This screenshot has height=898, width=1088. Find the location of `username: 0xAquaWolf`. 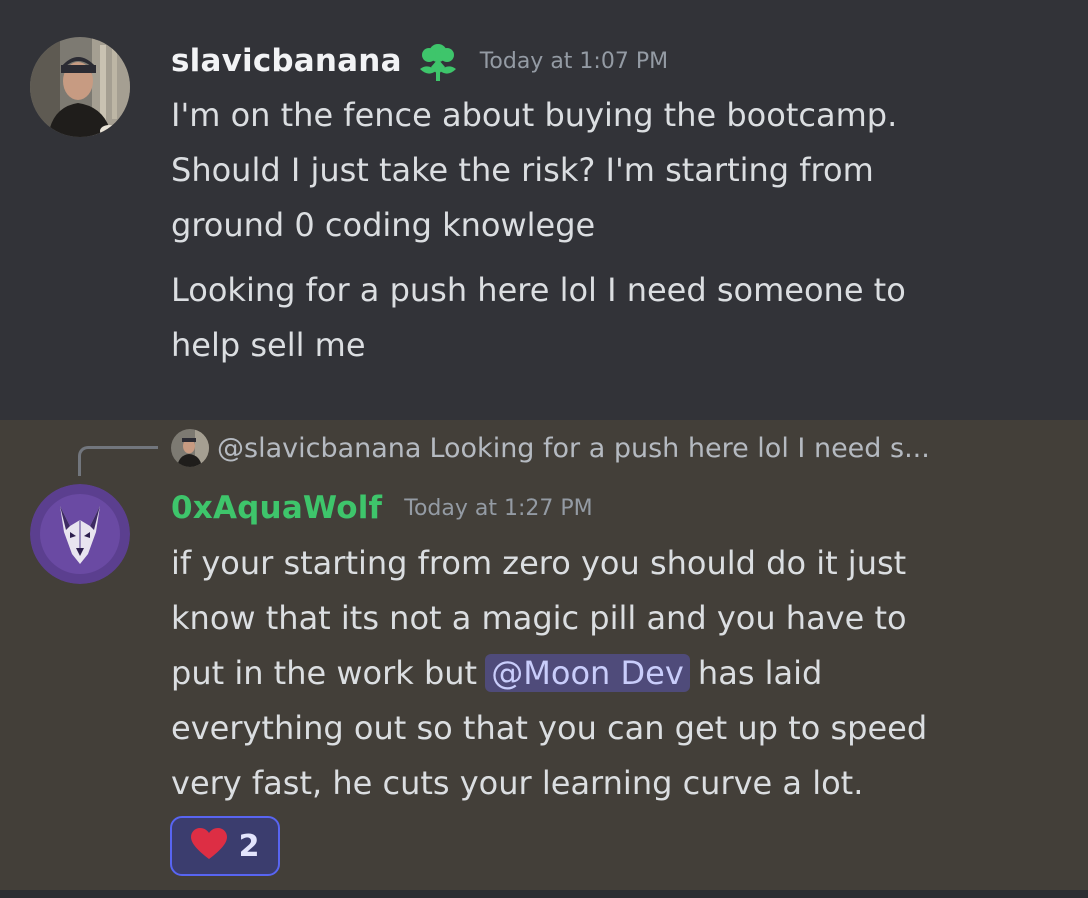

username: 0xAquaWolf is located at coordinates (276, 508).